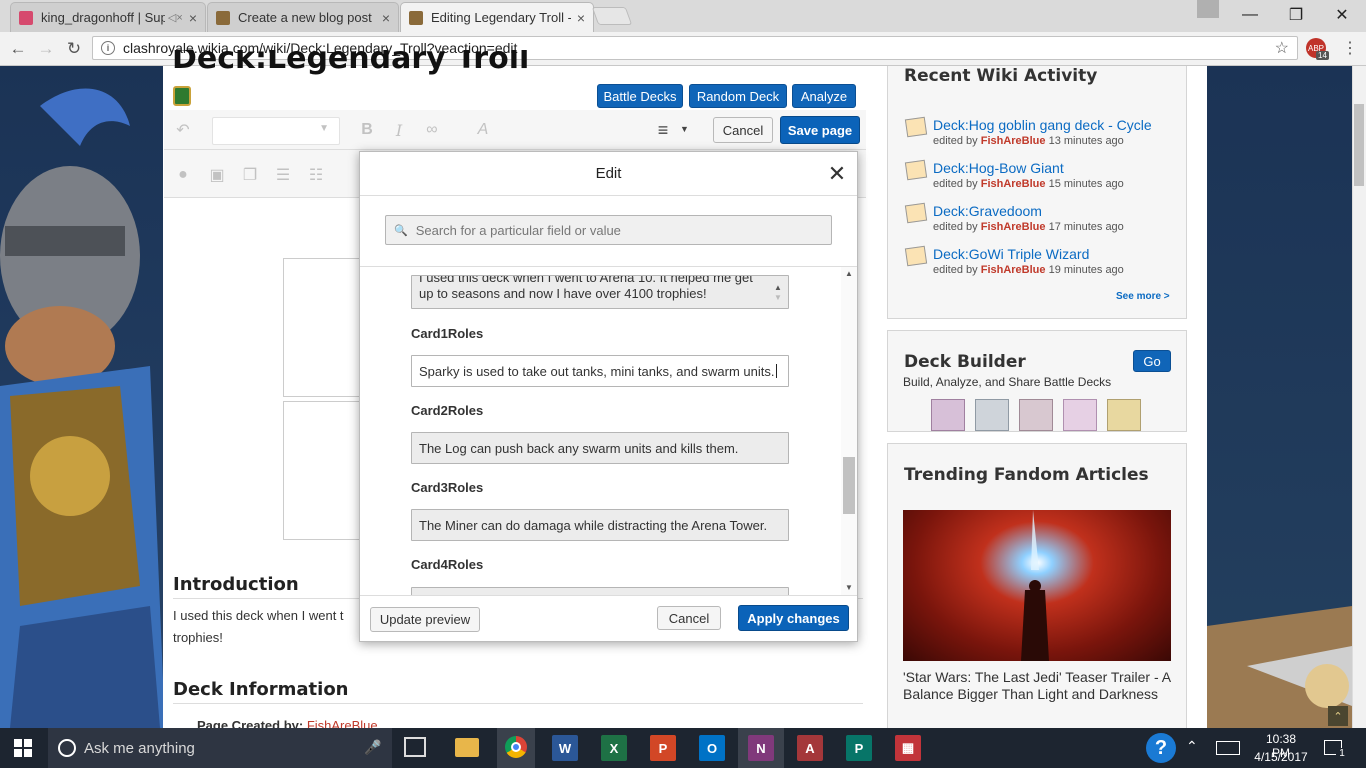 The width and height of the screenshot is (1366, 768). I want to click on link-icon: ∞, so click(432, 130).